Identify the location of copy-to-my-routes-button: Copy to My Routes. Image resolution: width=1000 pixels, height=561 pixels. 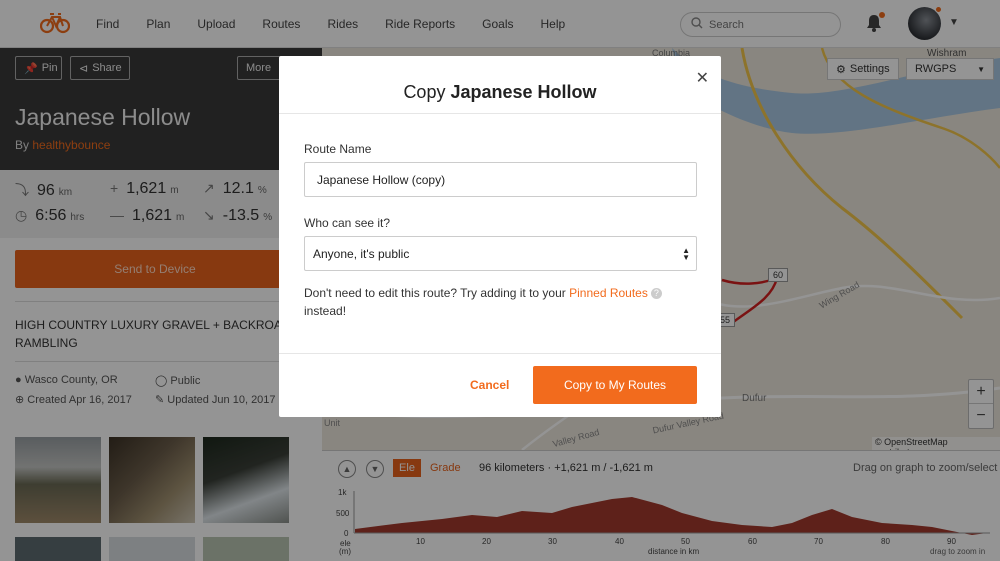
(615, 385).